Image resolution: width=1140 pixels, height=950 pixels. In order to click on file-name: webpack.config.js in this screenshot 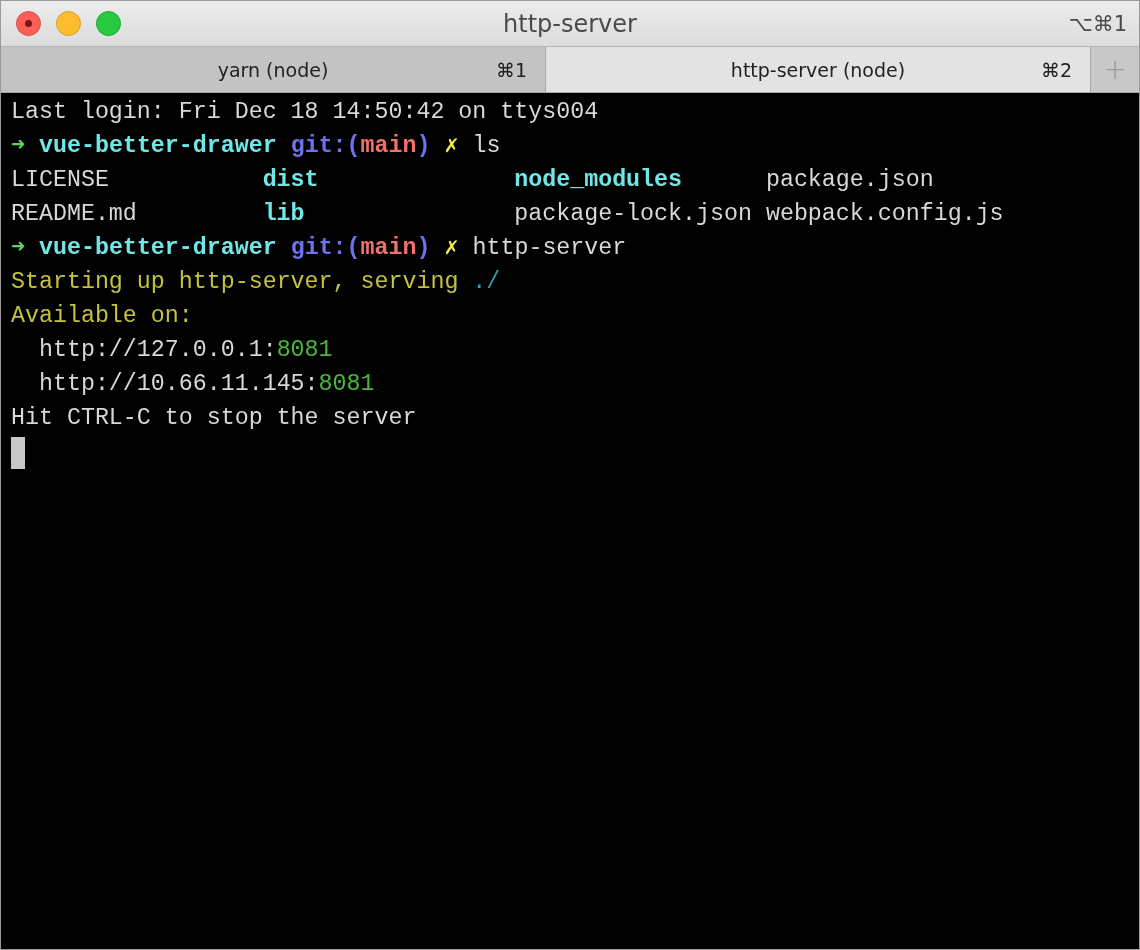, I will do `click(884, 214)`.